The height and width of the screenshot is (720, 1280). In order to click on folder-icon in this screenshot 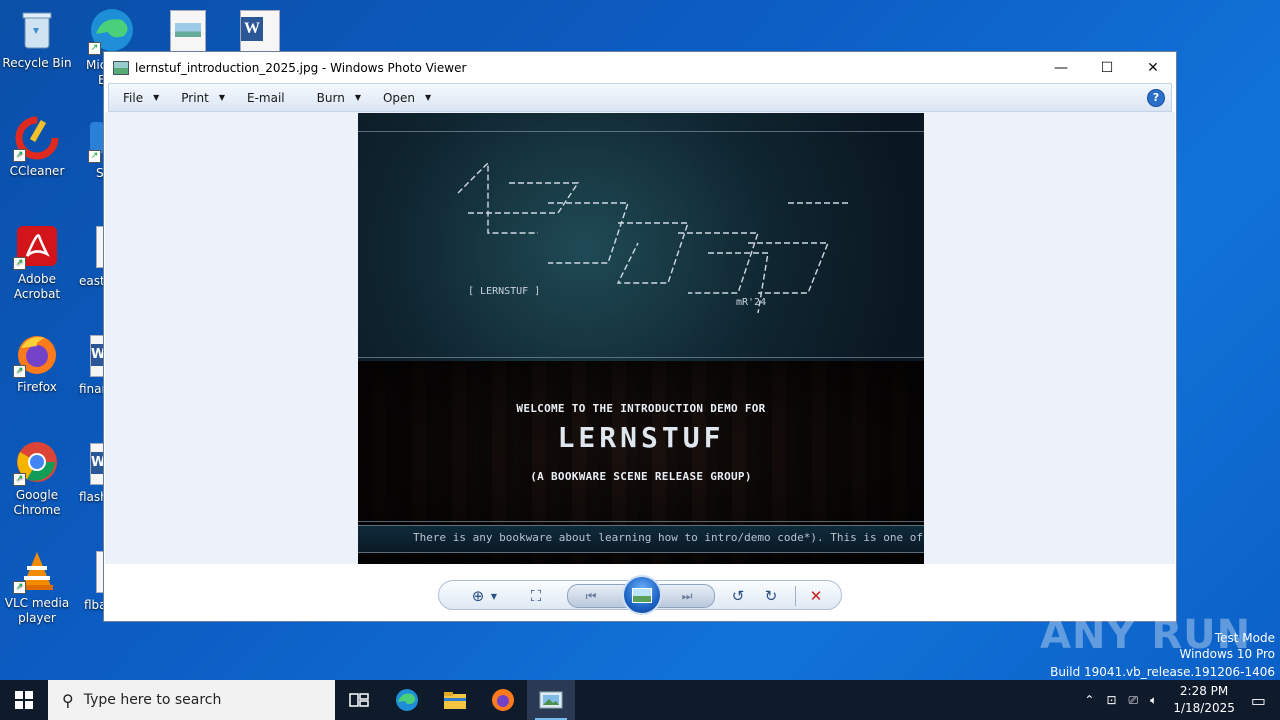, I will do `click(455, 700)`.